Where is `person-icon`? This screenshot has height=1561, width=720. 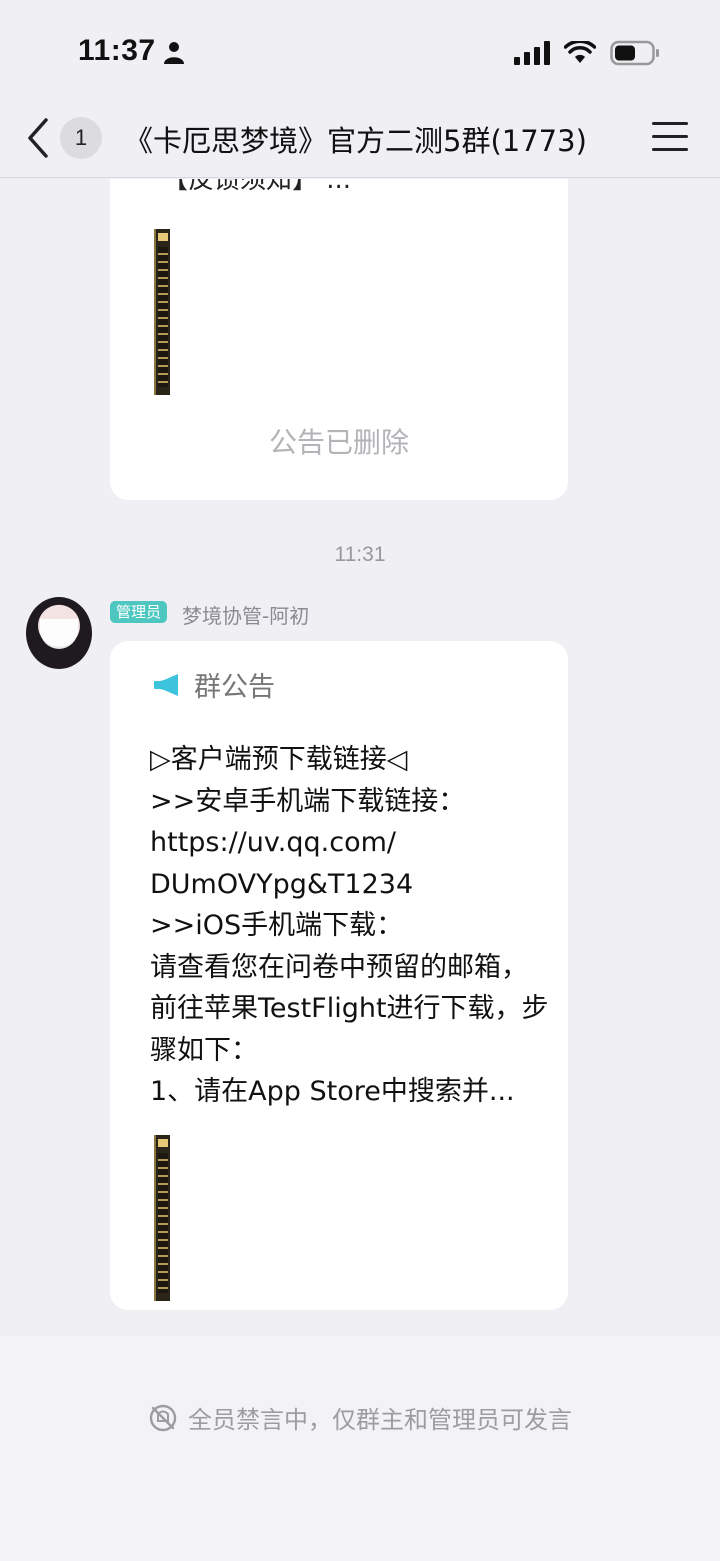 person-icon is located at coordinates (174, 53).